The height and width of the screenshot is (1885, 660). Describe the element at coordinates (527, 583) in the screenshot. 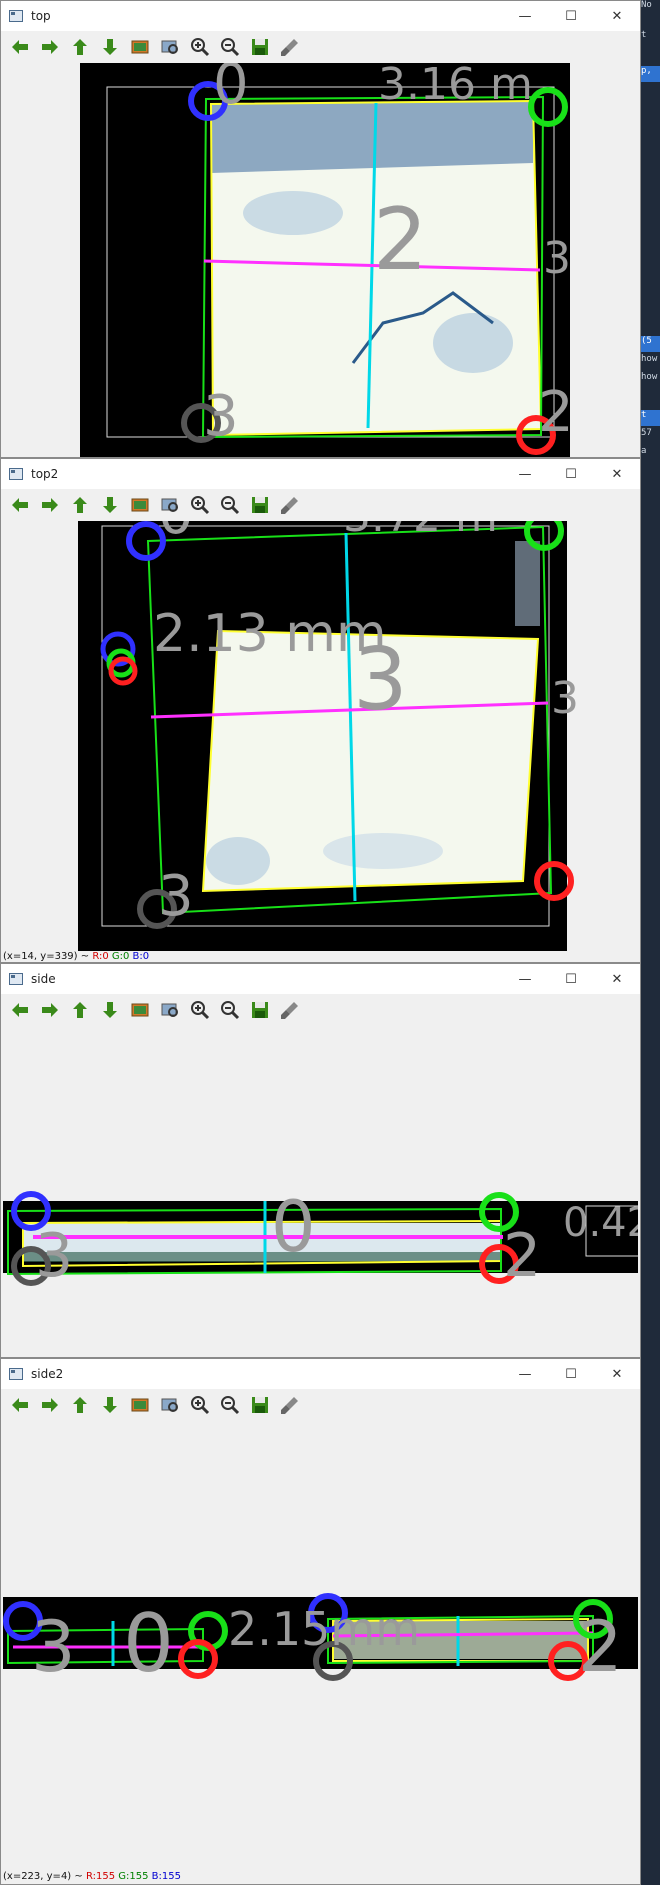

I see `fragment-region` at that location.